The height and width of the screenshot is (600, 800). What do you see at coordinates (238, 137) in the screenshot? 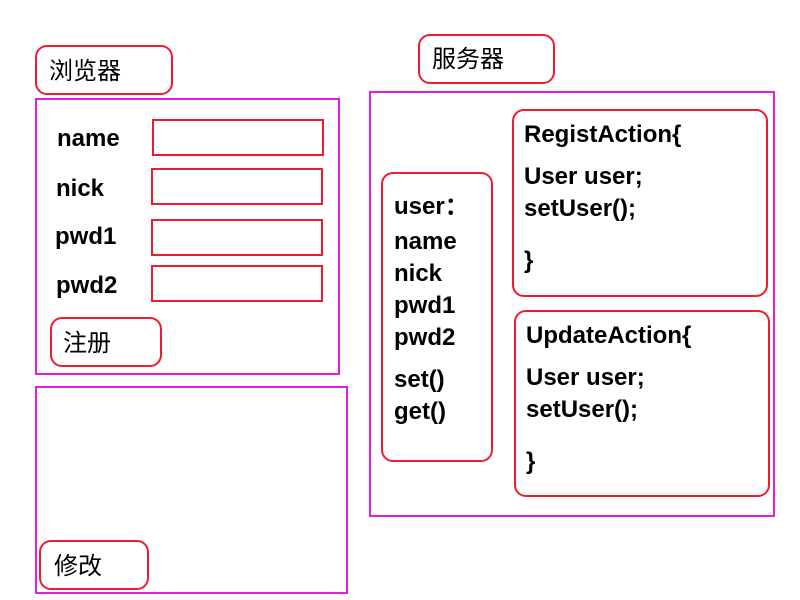
I see `name-input` at bounding box center [238, 137].